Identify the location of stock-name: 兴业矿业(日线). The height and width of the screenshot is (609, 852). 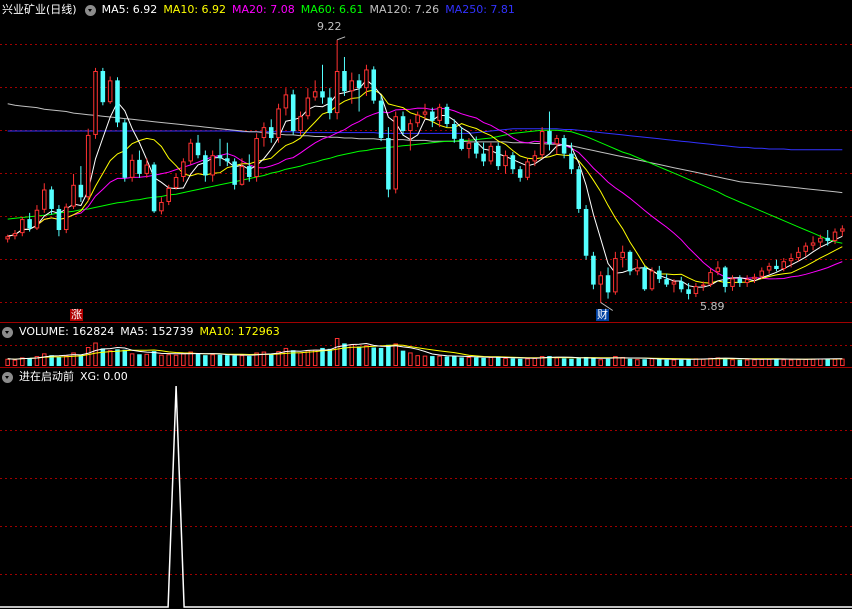
(39, 10).